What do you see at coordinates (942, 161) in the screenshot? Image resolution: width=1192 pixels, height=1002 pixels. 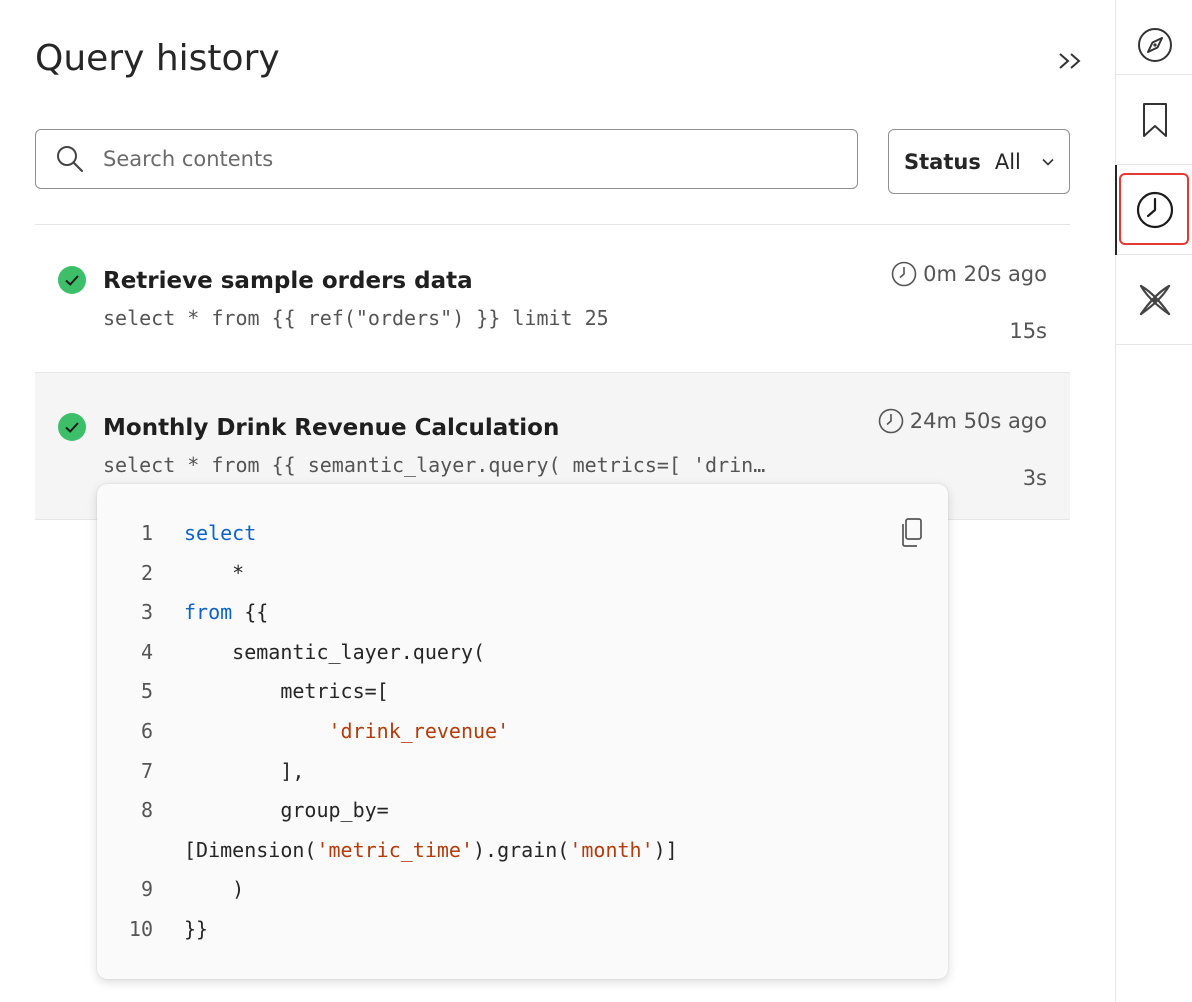 I see `status-filter-label: Status` at bounding box center [942, 161].